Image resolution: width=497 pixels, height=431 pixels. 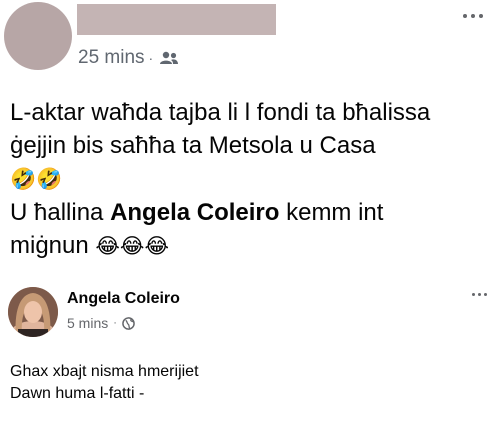 I want to click on friends-icon, so click(x=169, y=58).